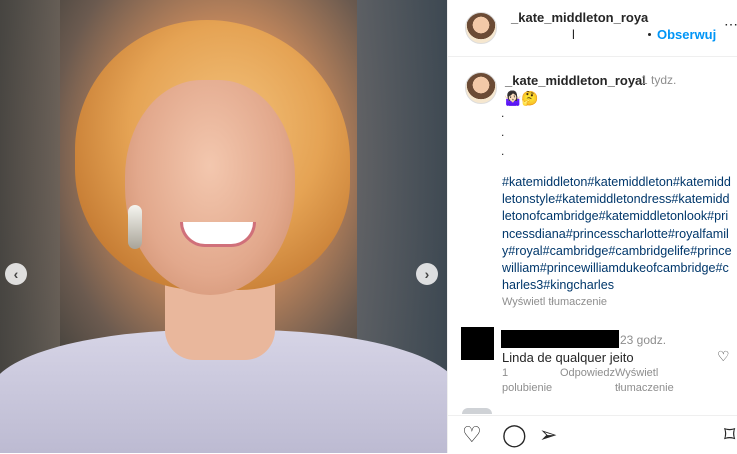 This screenshot has height=454, width=737. I want to click on comment-text: Linda de qualquer jeito, so click(568, 357).